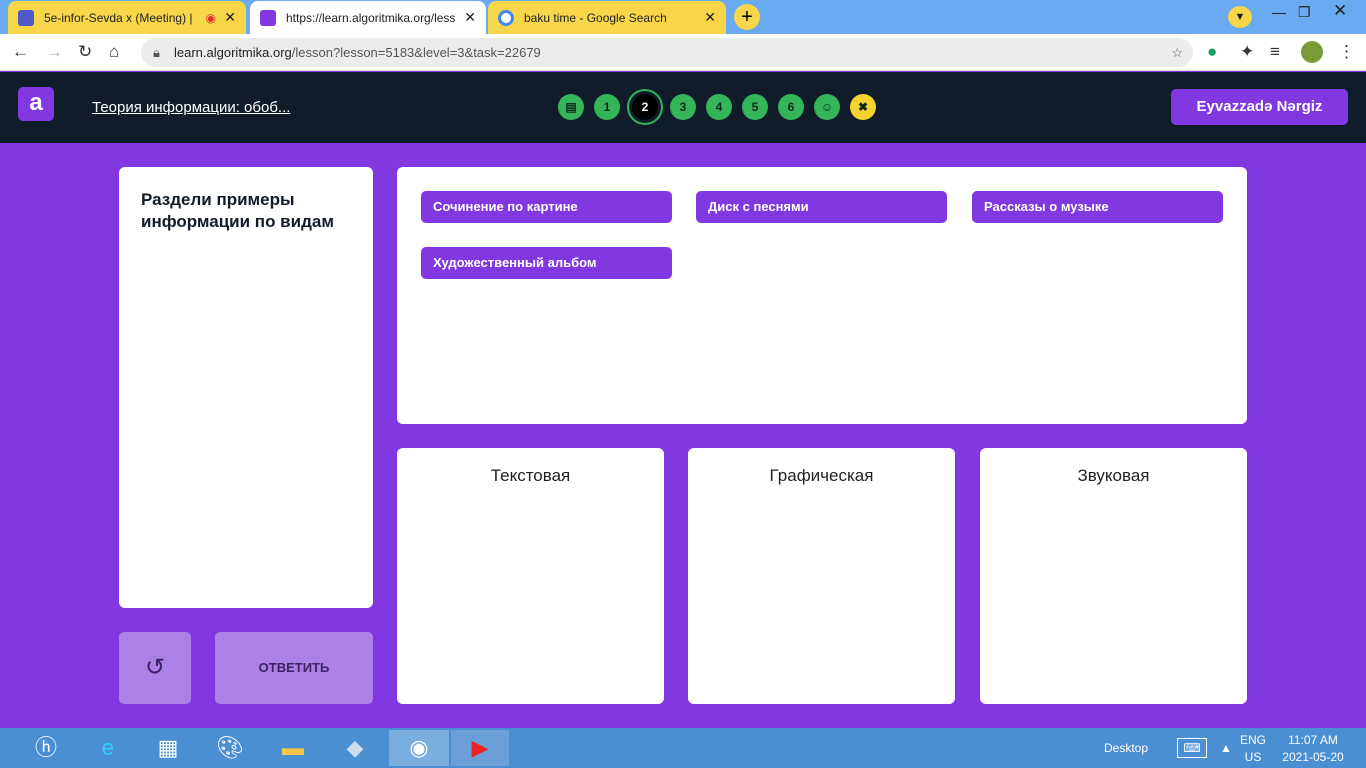 The image size is (1366, 768). Describe the element at coordinates (294, 668) in the screenshot. I see `answer-button: ОТВЕТИТЬ` at that location.